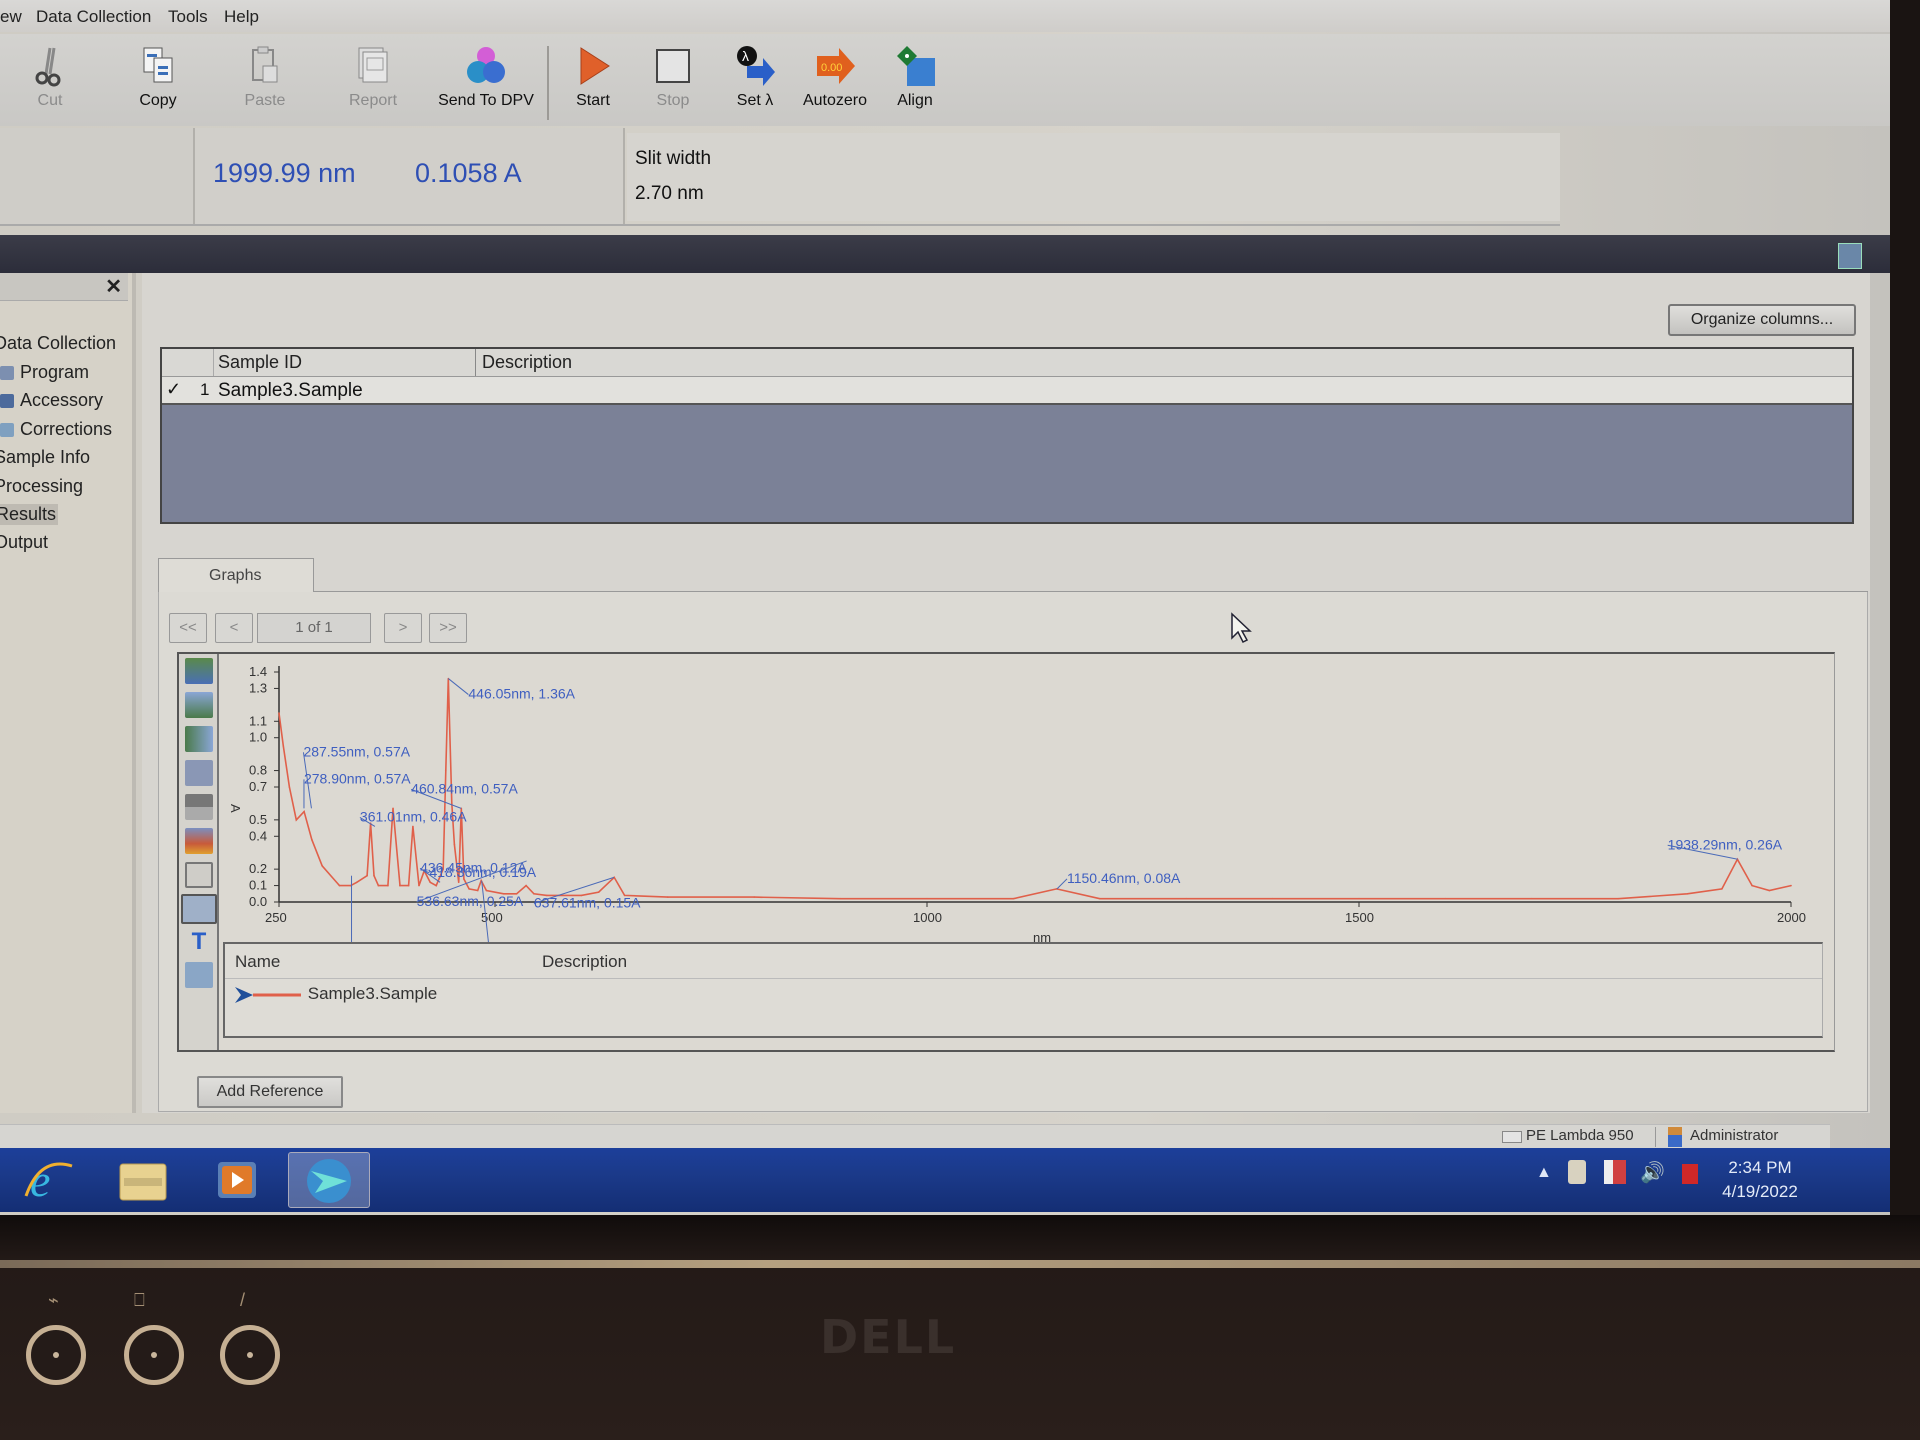 This screenshot has height=1440, width=1920. I want to click on window-icon, so click(1850, 256).